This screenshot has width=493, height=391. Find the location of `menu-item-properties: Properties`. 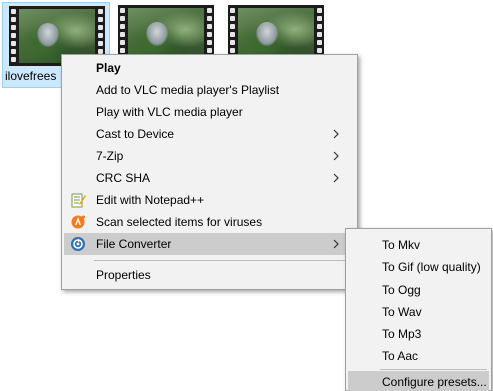

menu-item-properties: Properties is located at coordinates (209, 275).